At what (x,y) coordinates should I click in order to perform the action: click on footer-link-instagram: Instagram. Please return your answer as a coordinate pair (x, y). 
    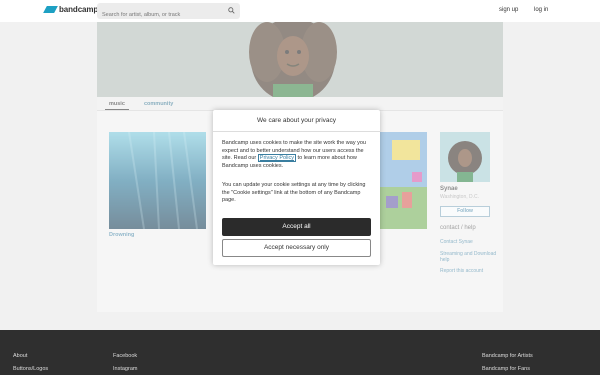
    Looking at the image, I should click on (125, 369).